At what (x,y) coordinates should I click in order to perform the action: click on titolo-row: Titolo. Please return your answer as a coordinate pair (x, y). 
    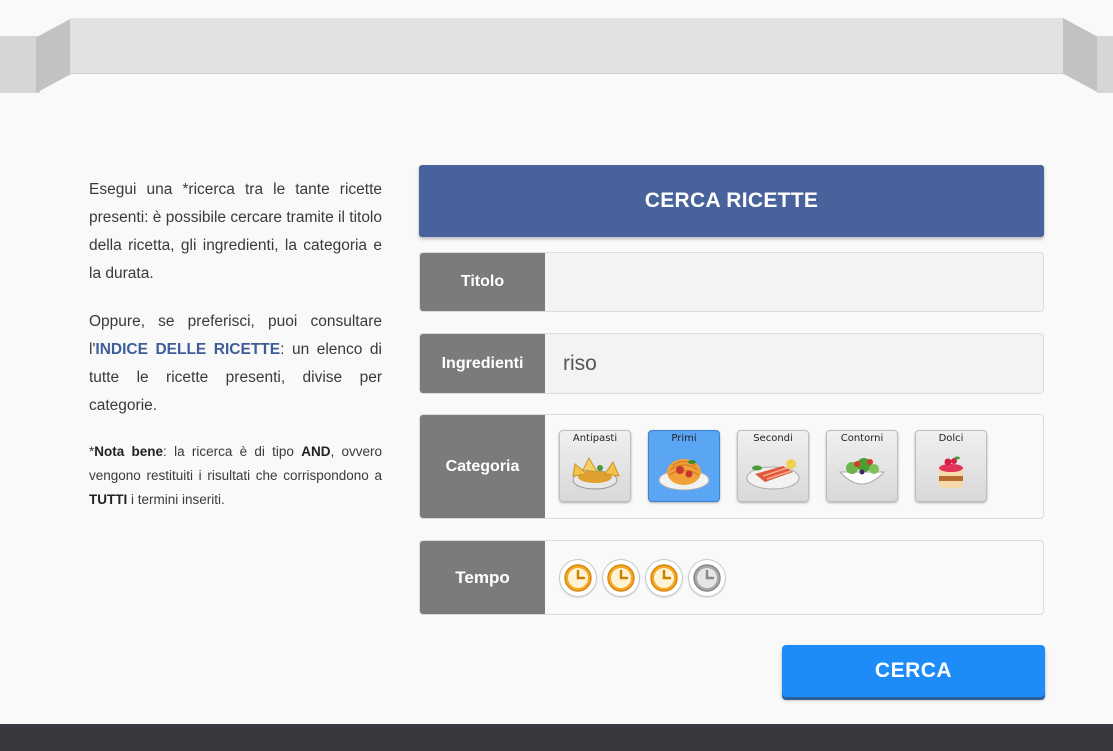
    Looking at the image, I should click on (731, 282).